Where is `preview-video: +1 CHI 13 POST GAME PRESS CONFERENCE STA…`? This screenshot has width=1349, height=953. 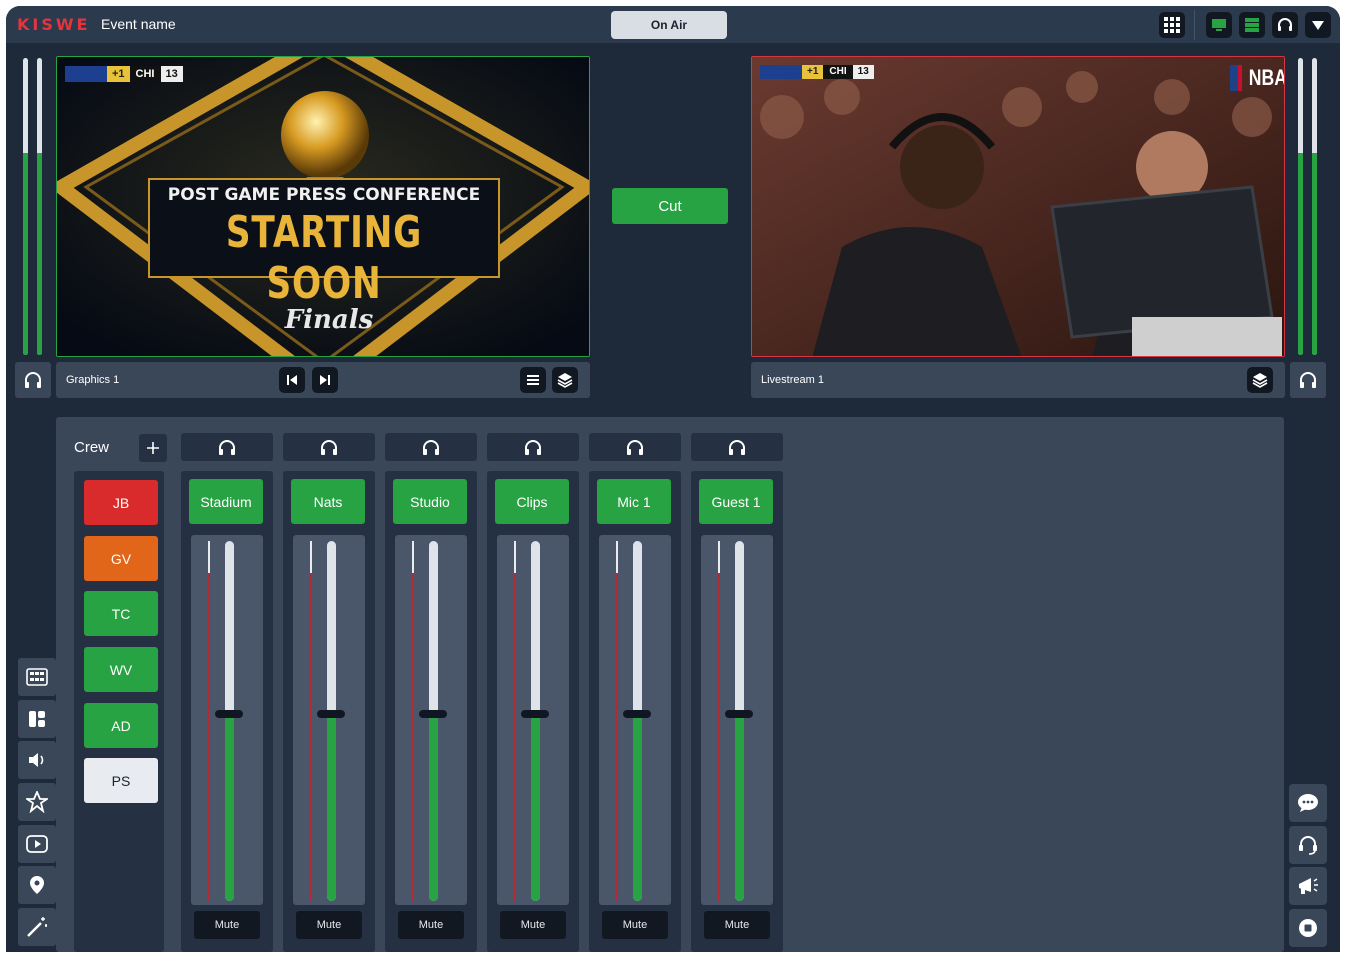
preview-video: +1 CHI 13 POST GAME PRESS CONFERENCE STA… is located at coordinates (323, 206).